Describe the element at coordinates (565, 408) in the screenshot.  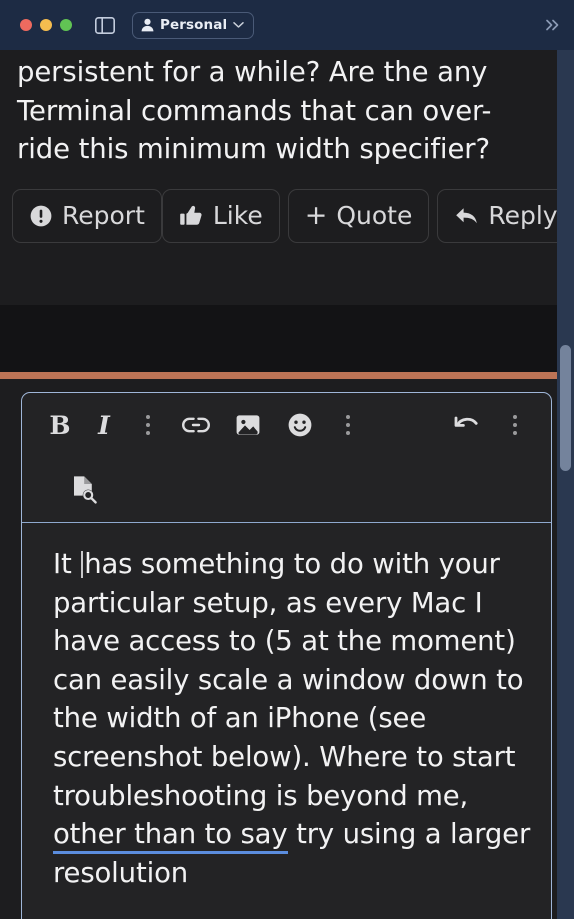
I see `scrollbar-thumb` at that location.